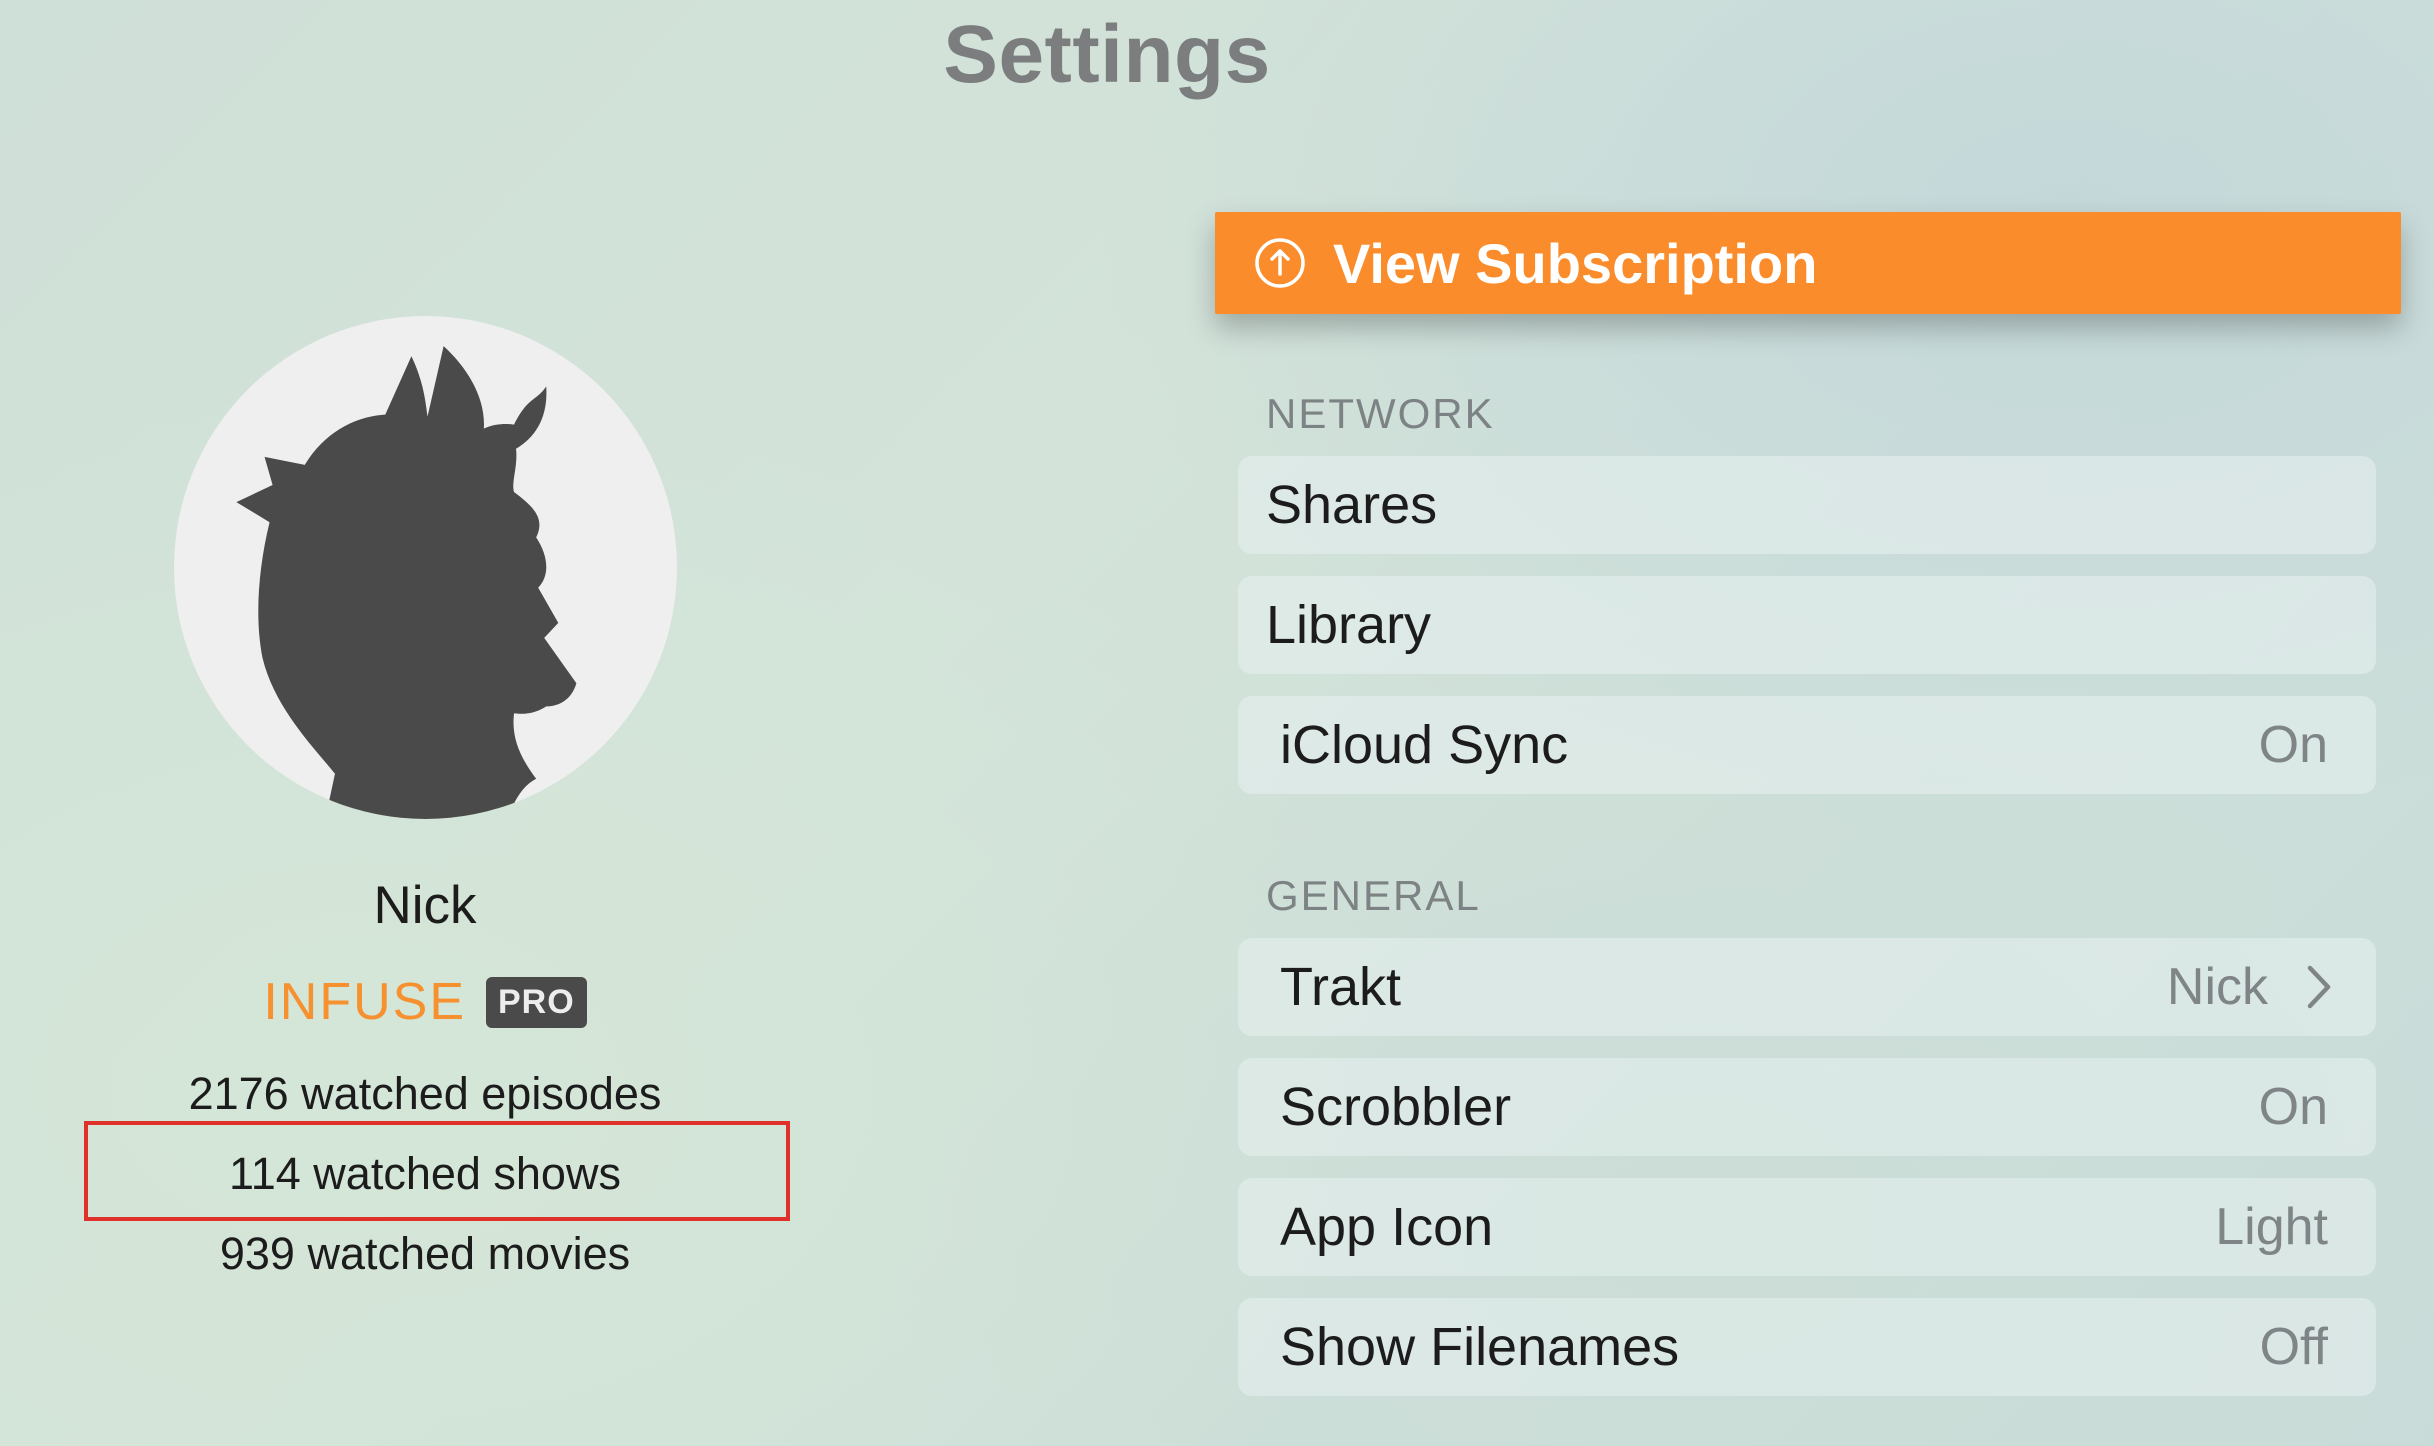 Image resolution: width=2434 pixels, height=1446 pixels. What do you see at coordinates (364, 1002) in the screenshot?
I see `brand-name: INFUSE` at bounding box center [364, 1002].